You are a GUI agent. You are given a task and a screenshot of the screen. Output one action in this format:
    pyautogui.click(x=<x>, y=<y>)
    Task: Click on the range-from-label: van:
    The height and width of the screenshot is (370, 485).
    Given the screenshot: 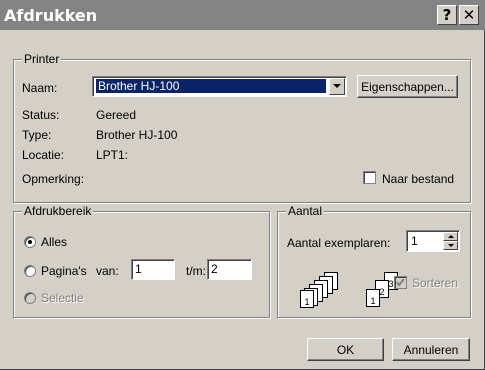 What is the action you would take?
    pyautogui.click(x=107, y=271)
    